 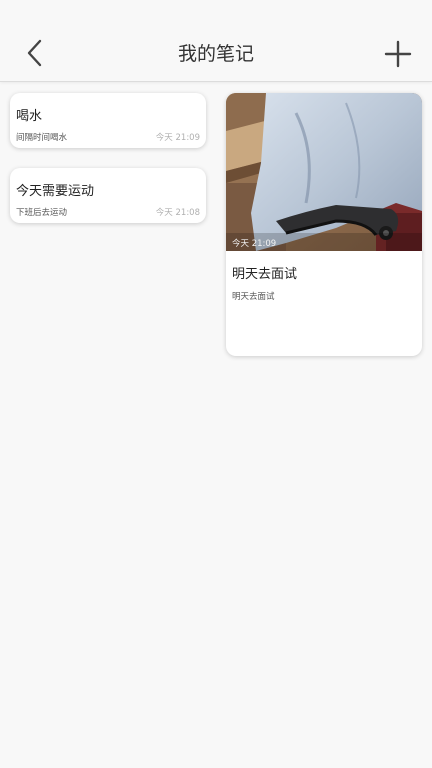 What do you see at coordinates (177, 213) in the screenshot?
I see `note-time: 今天 21:08` at bounding box center [177, 213].